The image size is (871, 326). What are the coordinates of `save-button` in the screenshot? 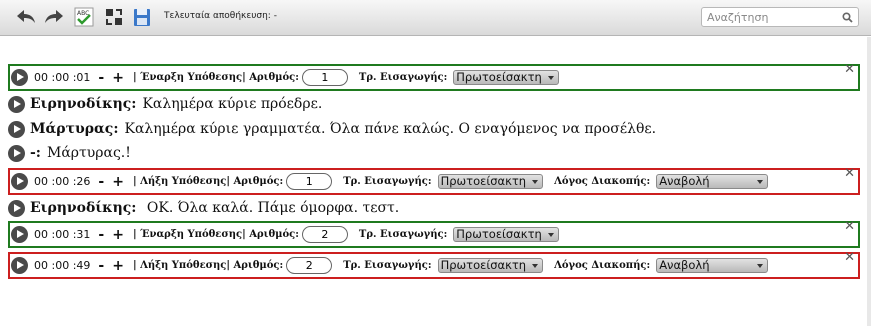 It's located at (142, 17).